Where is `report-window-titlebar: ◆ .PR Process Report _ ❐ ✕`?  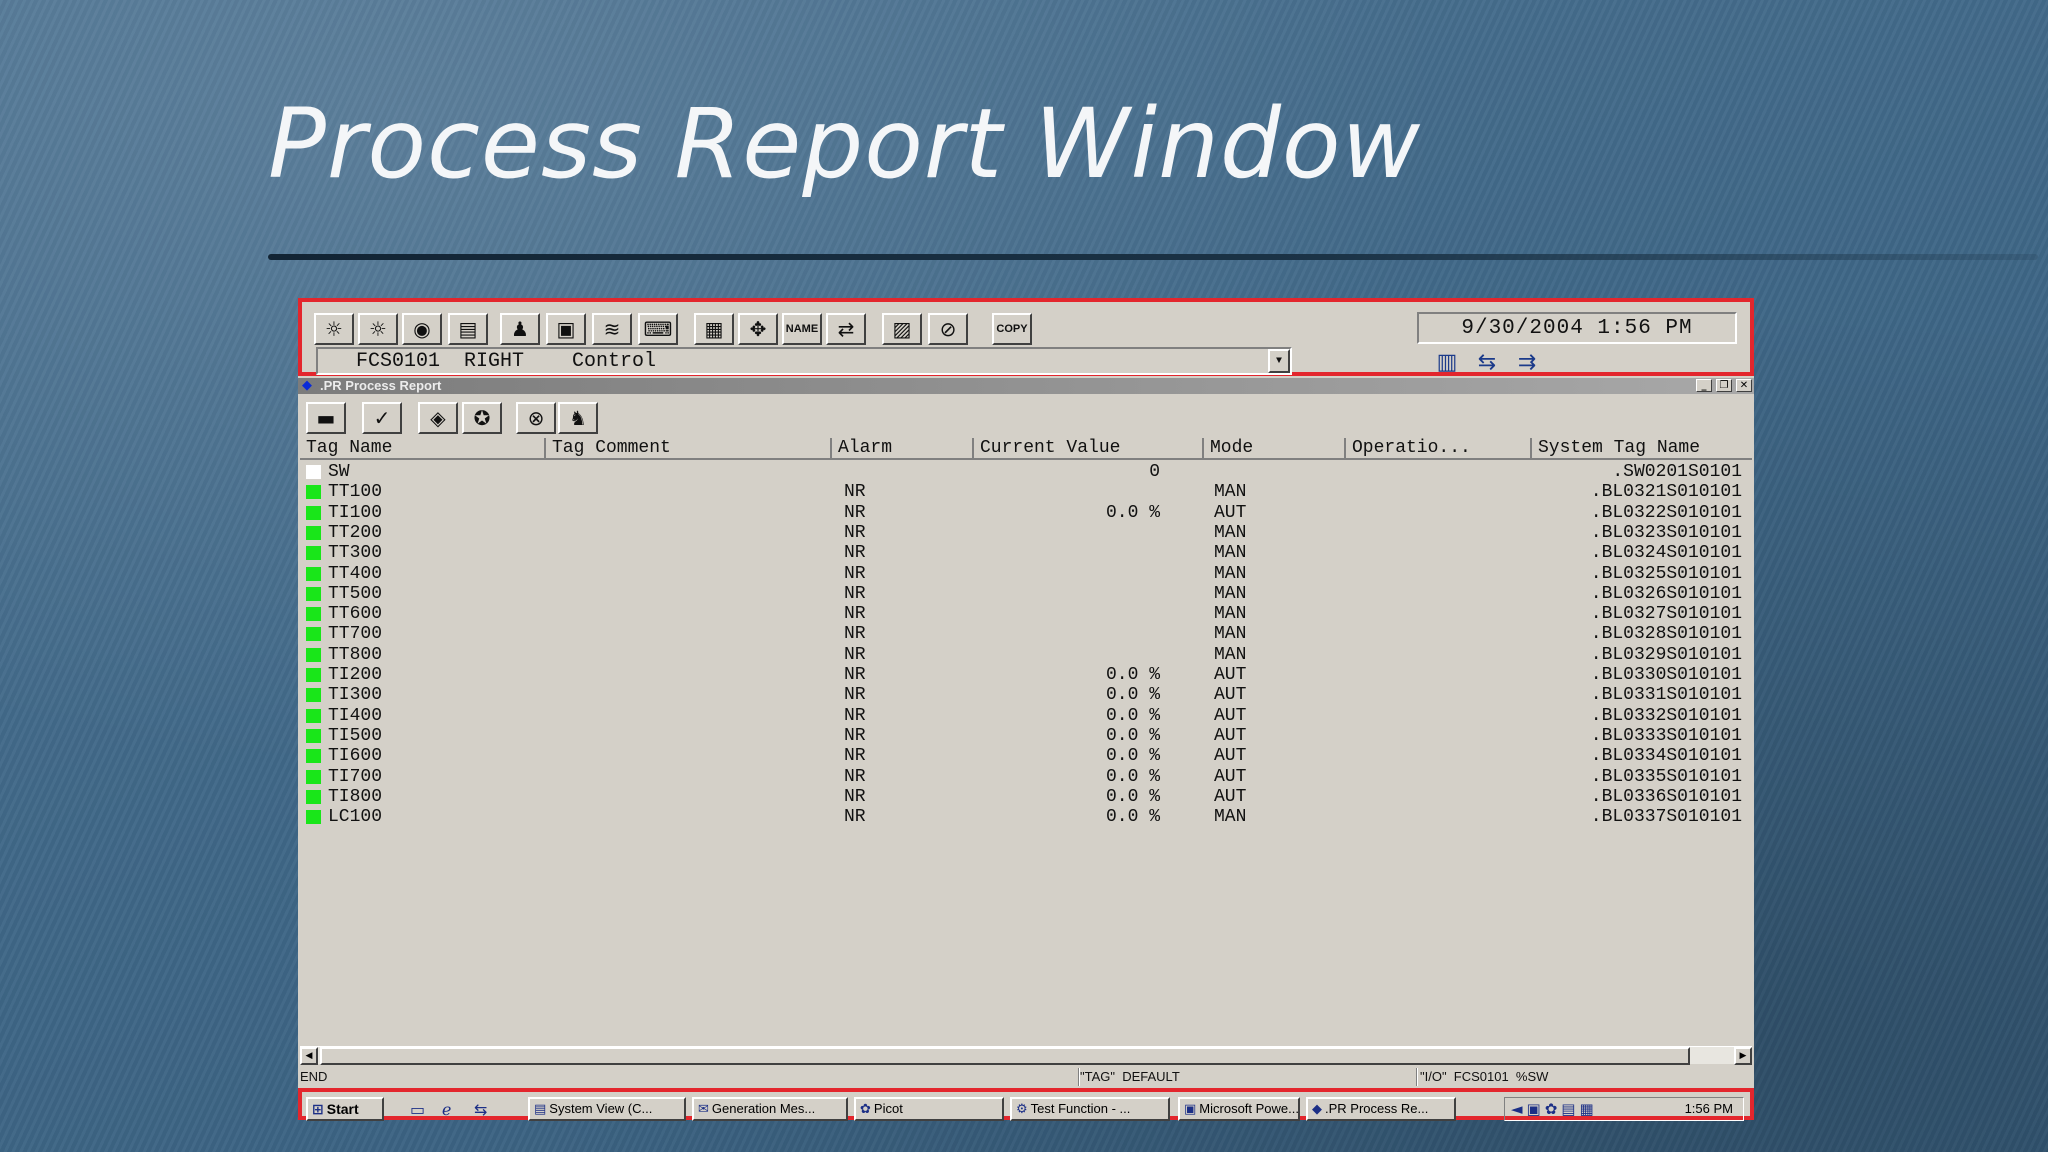 report-window-titlebar: ◆ .PR Process Report _ ❐ ✕ is located at coordinates (1026, 386).